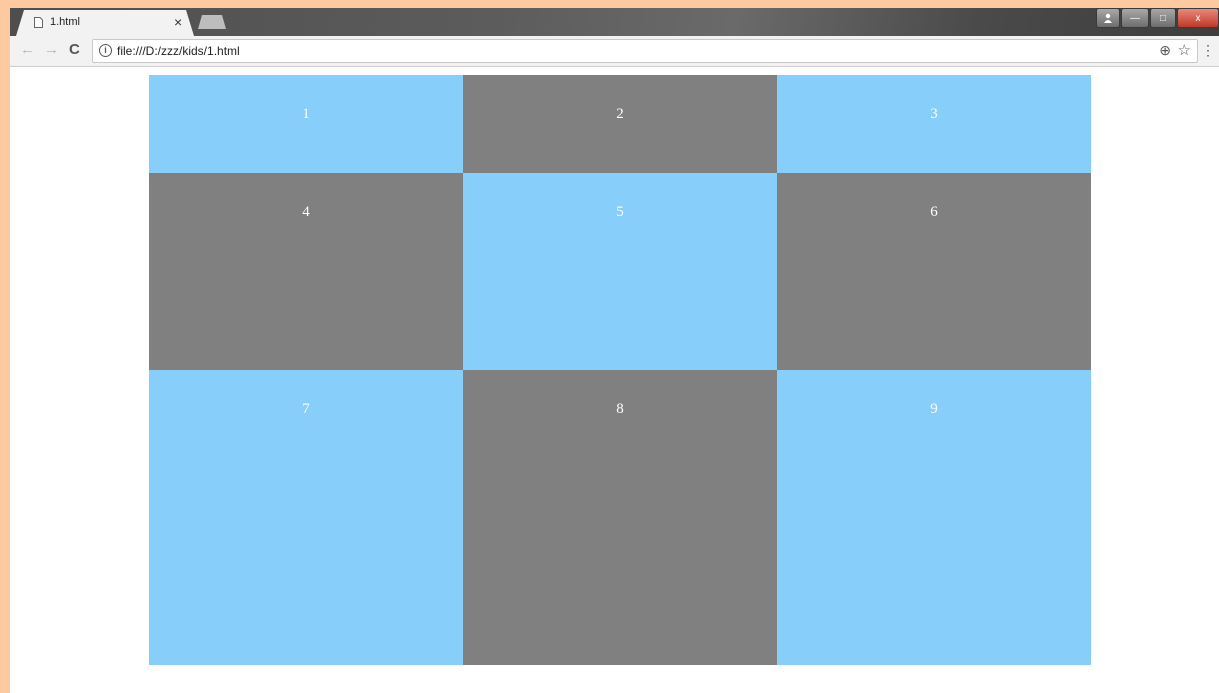  What do you see at coordinates (105, 50) in the screenshot?
I see `info-icon: i` at bounding box center [105, 50].